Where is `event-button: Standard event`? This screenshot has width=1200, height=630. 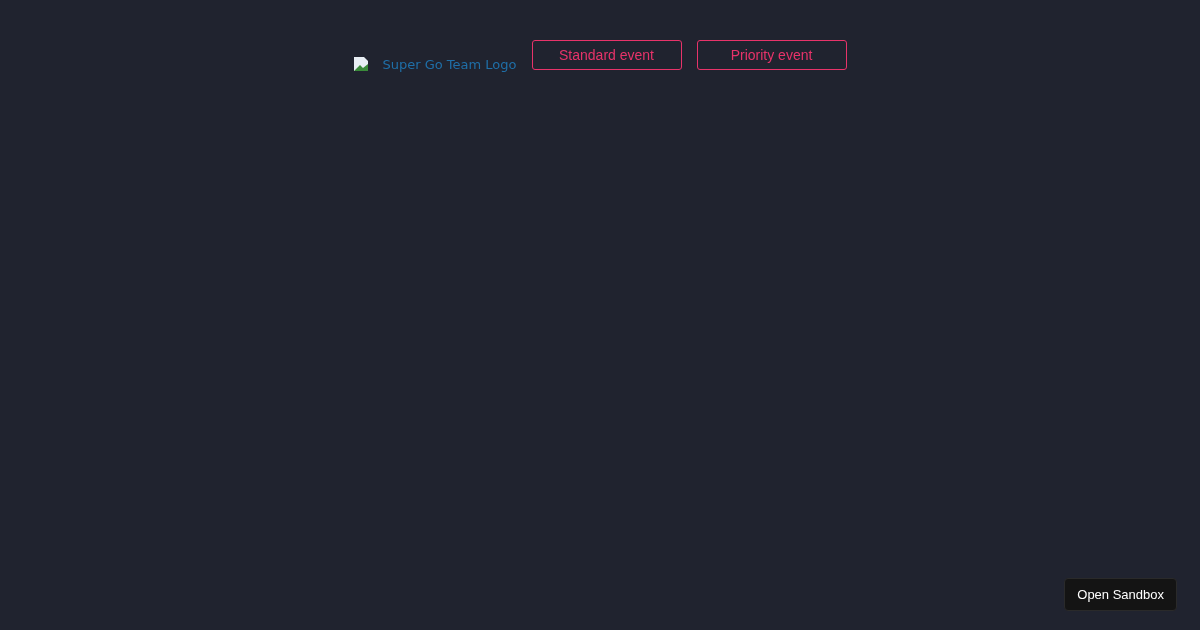 event-button: Standard event is located at coordinates (606, 55).